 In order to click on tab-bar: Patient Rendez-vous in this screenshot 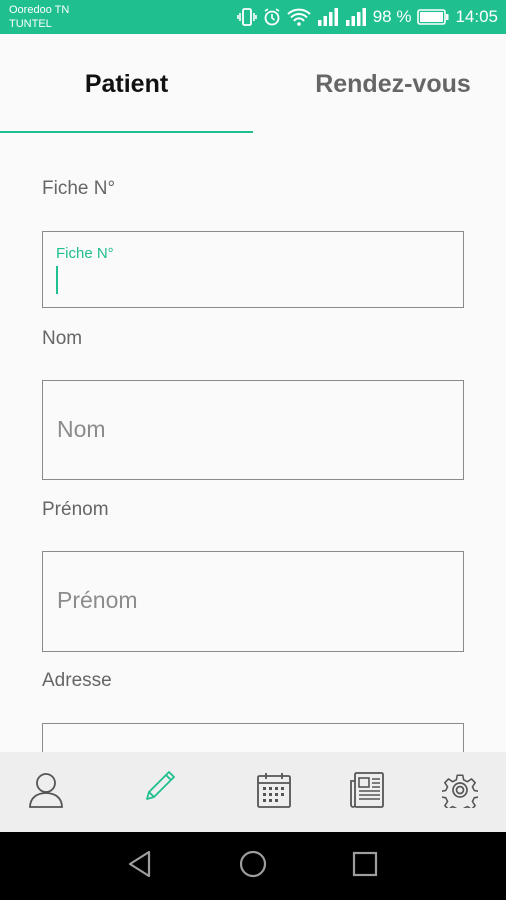, I will do `click(253, 84)`.